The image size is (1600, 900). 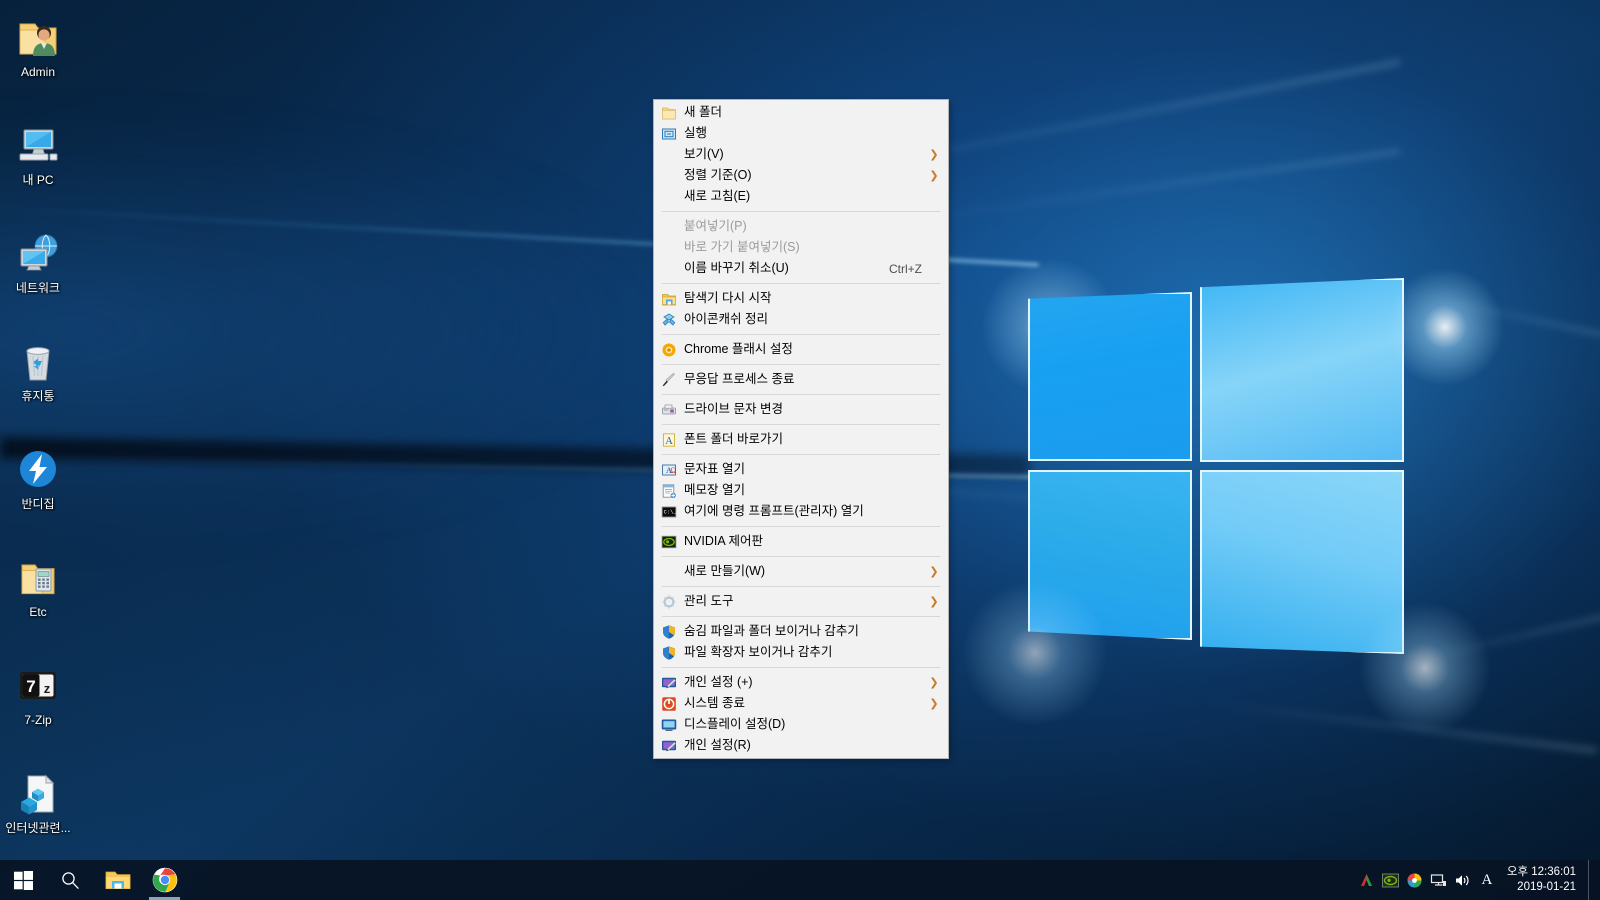 I want to click on menu-item: 이름 바꾸기 취소(U) Ctrl+Z, so click(x=801, y=268).